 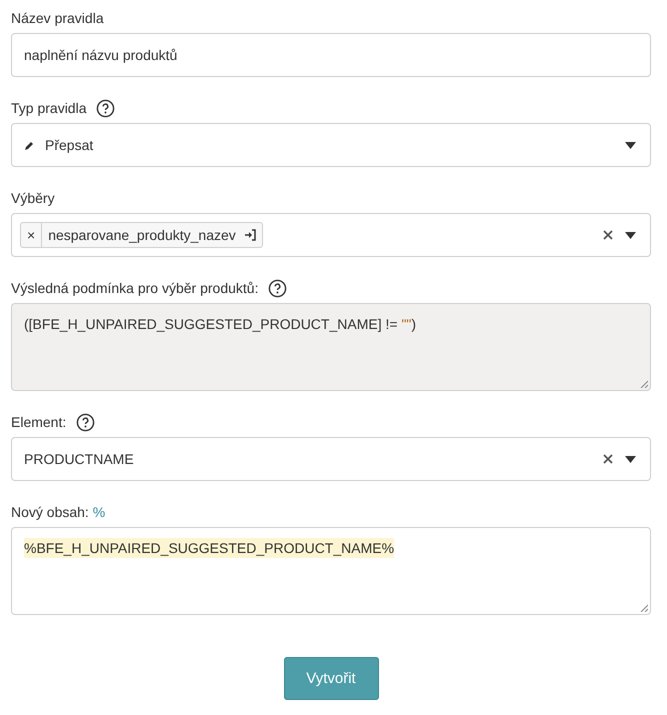 I want to click on field-label: Nový obsah: %, so click(x=58, y=512).